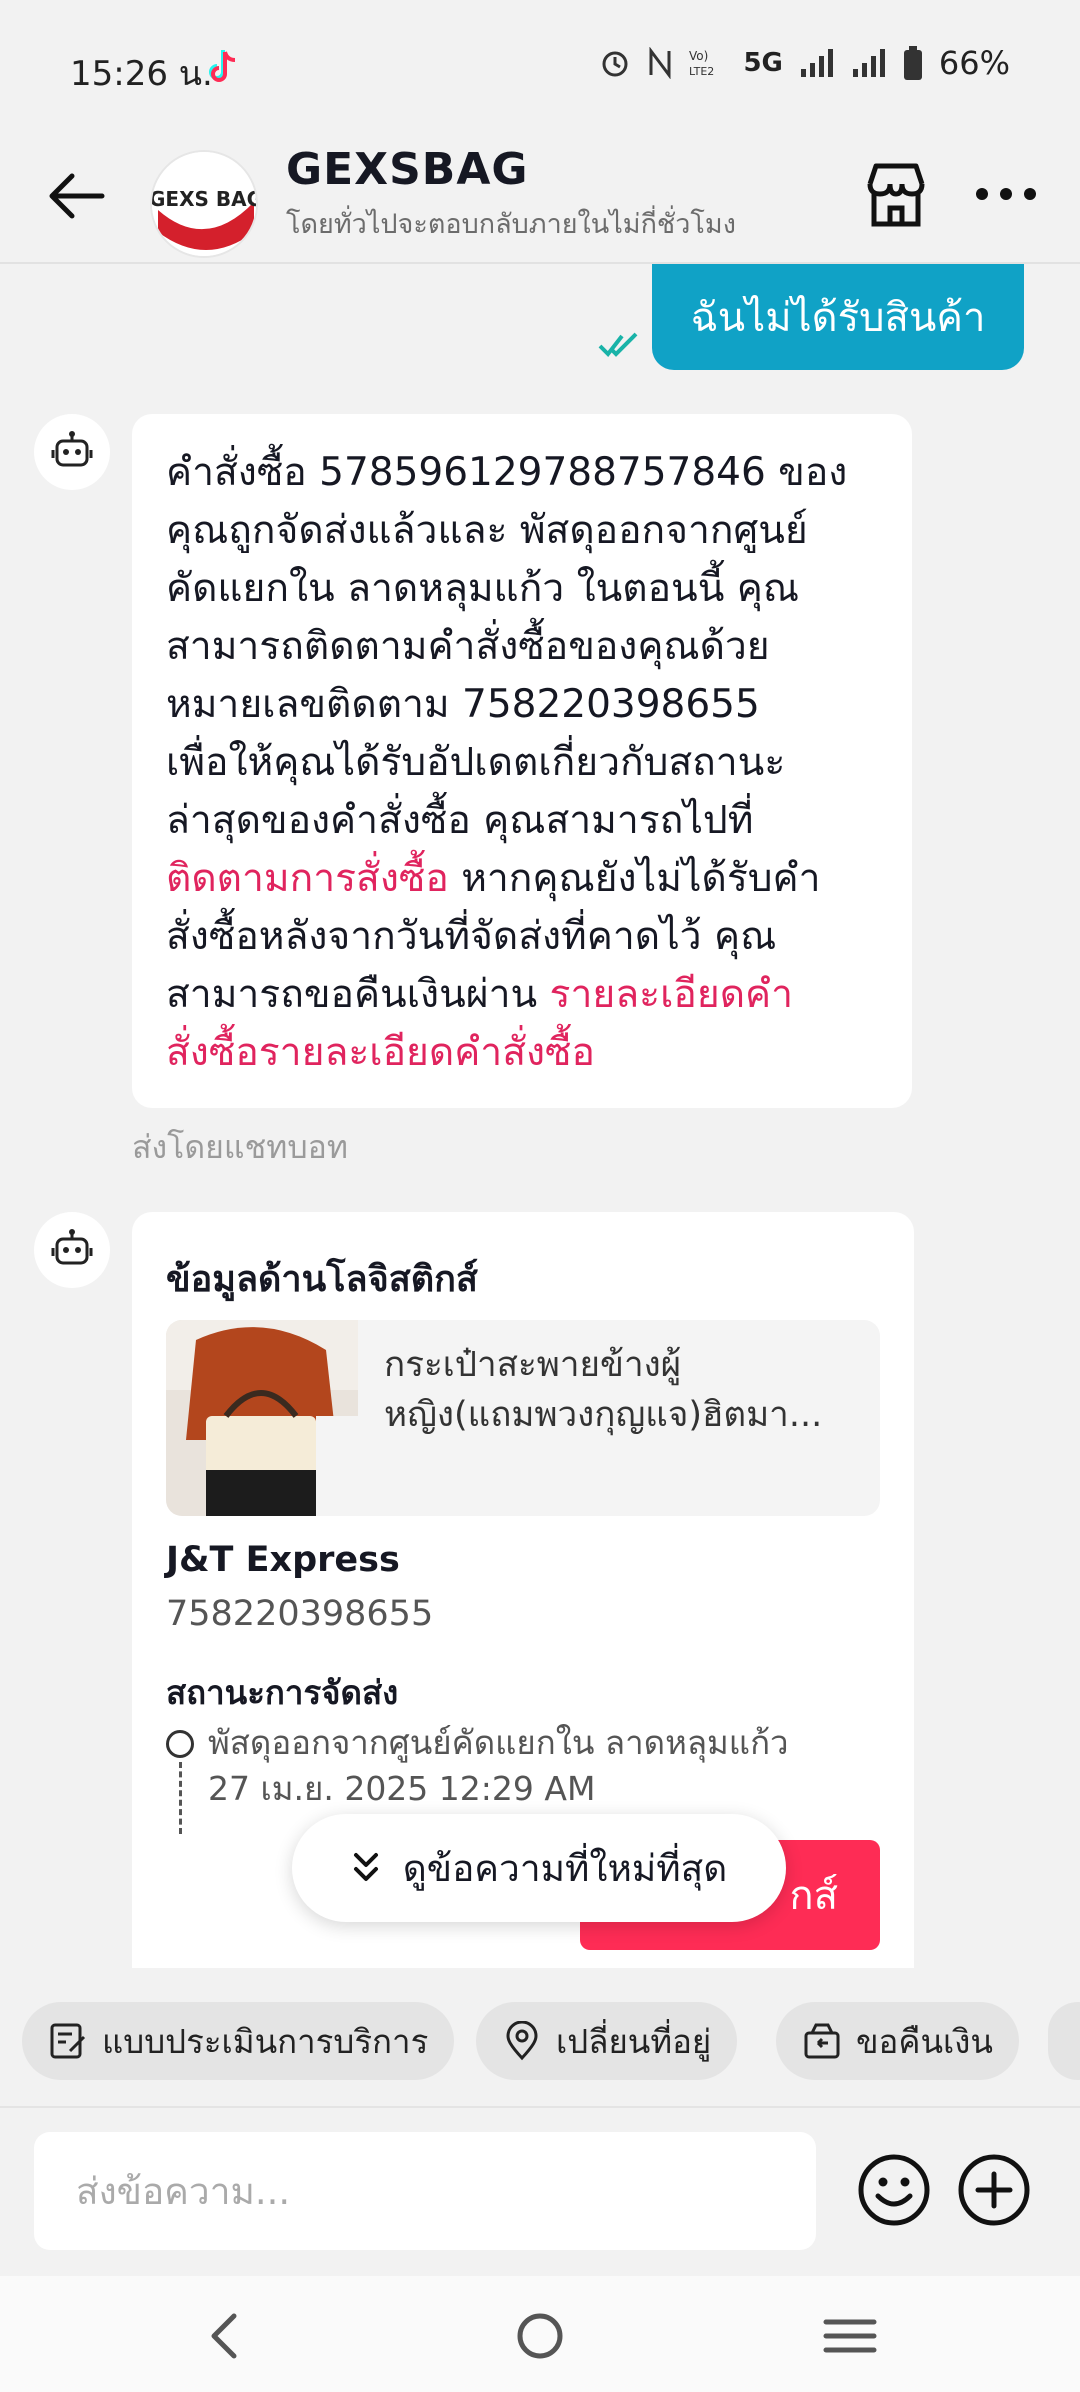  I want to click on order-details-link: สั่งซื้อรายละเอียดคำสั่งซื้อ, so click(531, 1053).